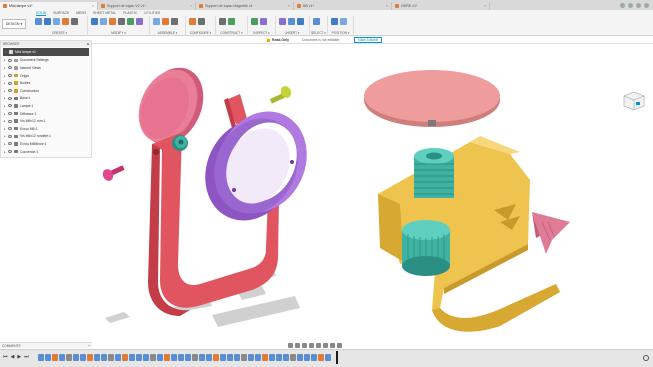 The height and width of the screenshot is (367, 653). I want to click on new-component-icon, so click(156, 21).